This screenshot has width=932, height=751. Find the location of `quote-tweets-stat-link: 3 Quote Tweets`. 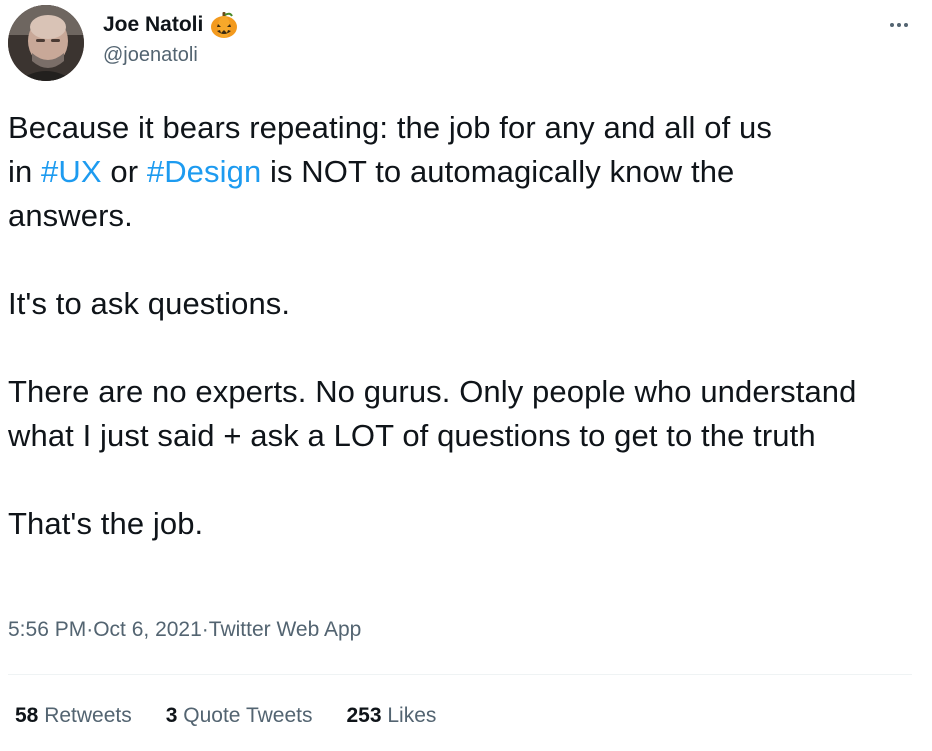

quote-tweets-stat-link: 3 Quote Tweets is located at coordinates (239, 716).